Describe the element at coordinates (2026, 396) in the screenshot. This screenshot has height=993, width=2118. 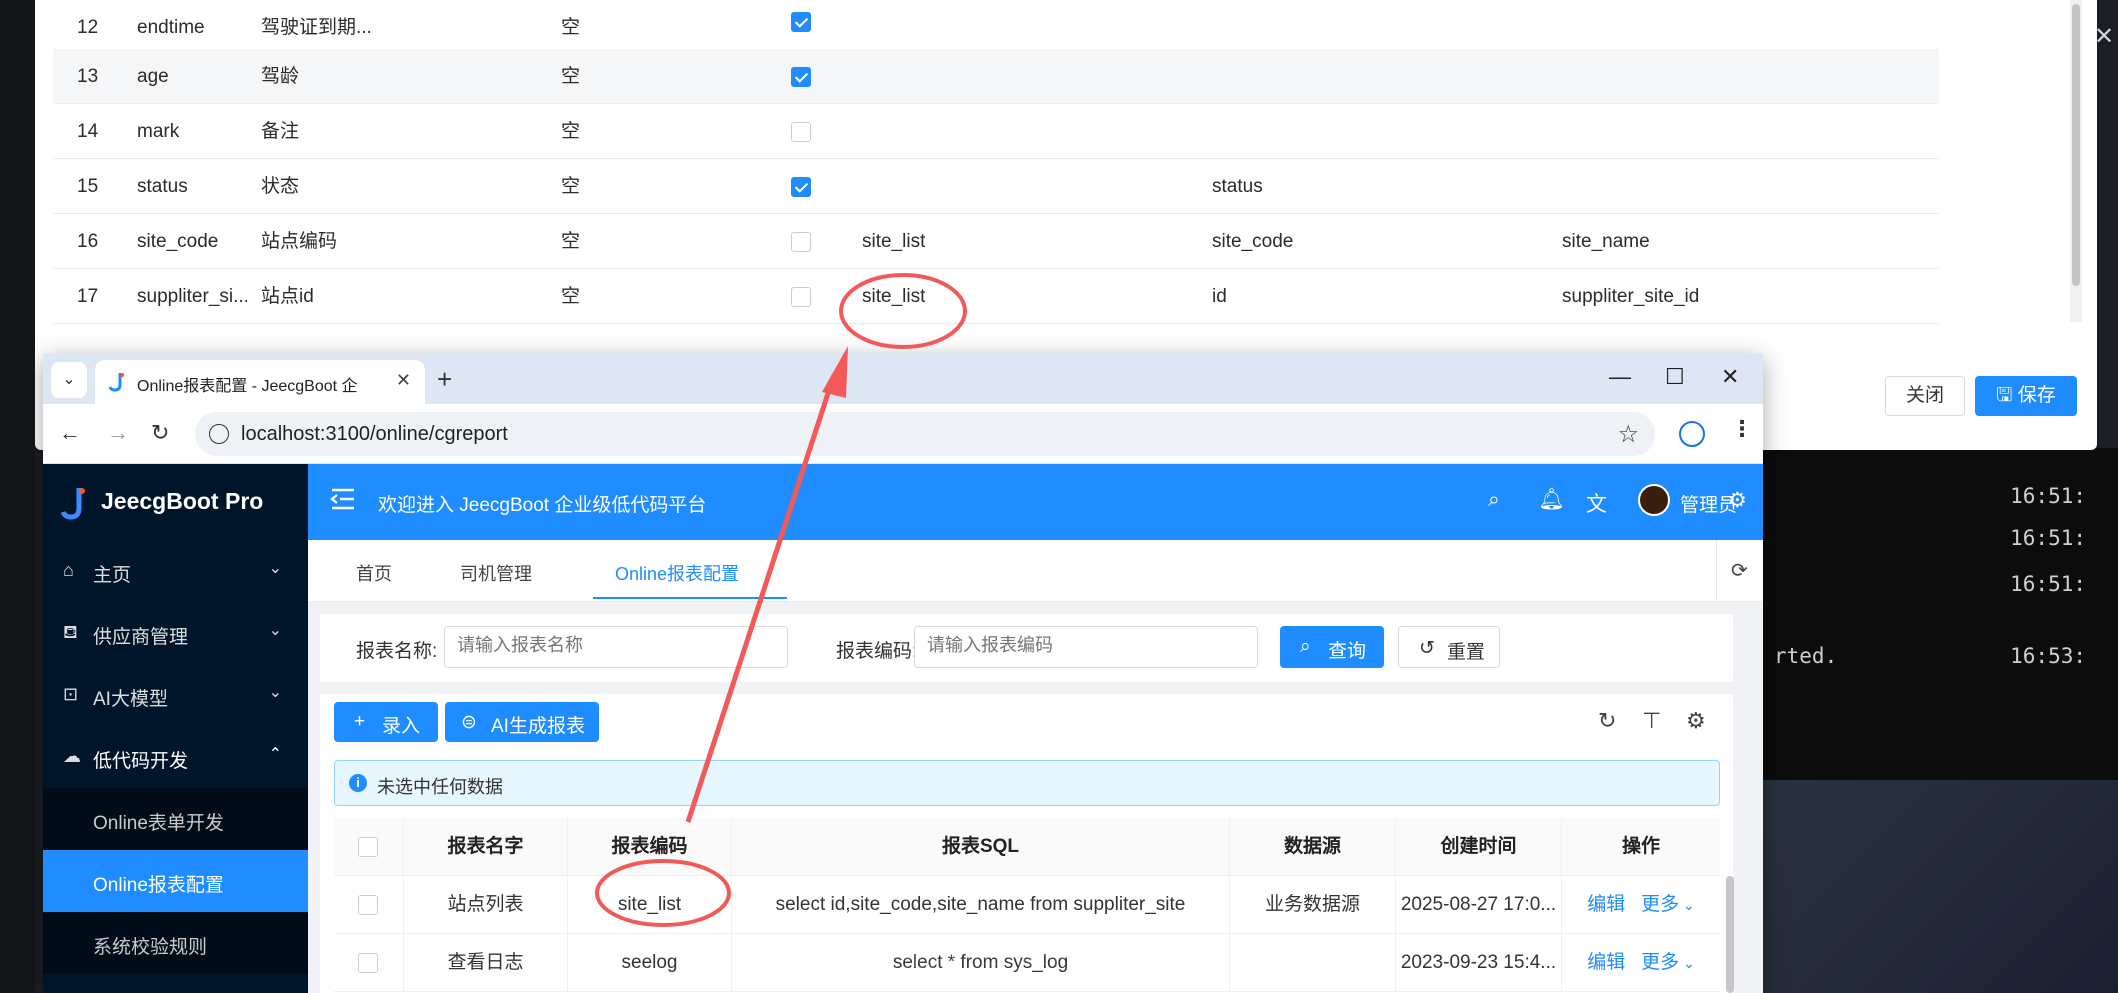
I see `save-button: 🖫 保存` at that location.